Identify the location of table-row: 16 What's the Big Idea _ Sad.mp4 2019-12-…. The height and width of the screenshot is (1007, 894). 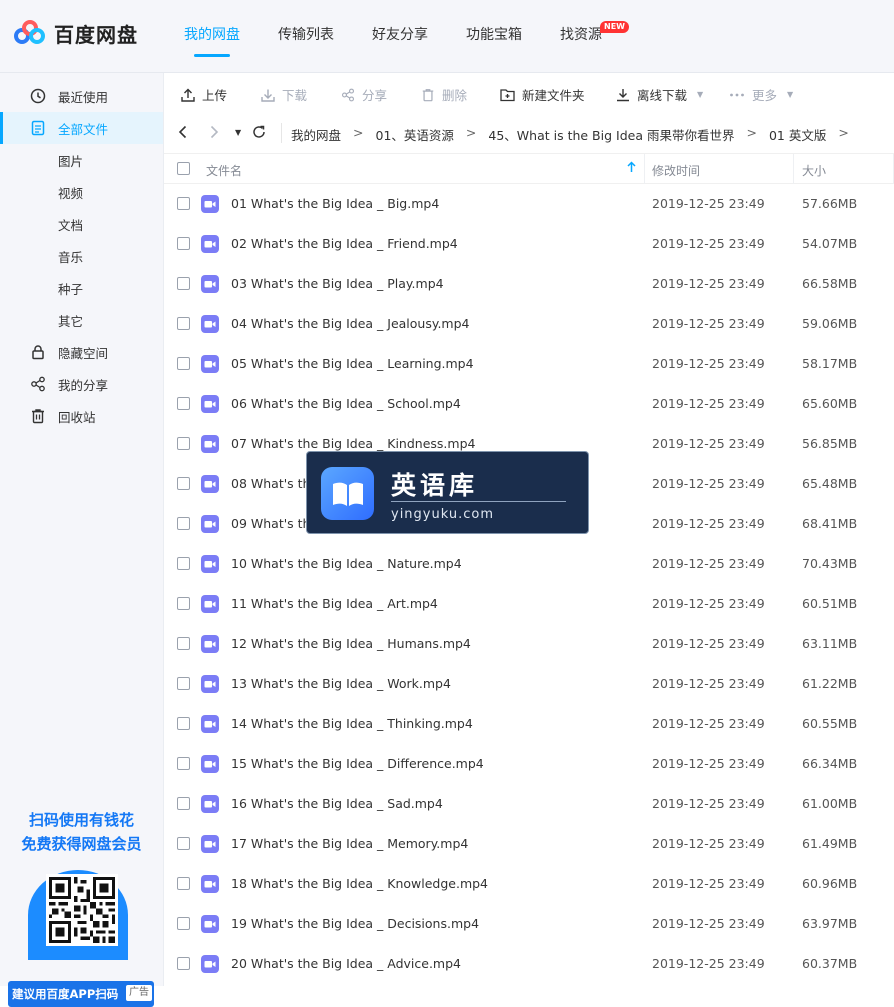
(529, 804).